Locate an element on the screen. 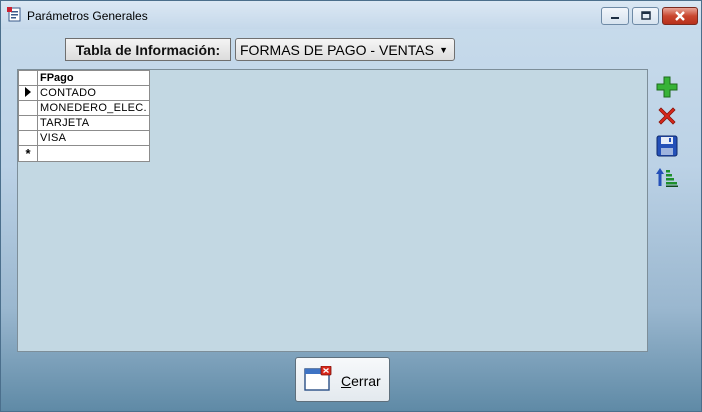  title-bar: Parámetros Generales is located at coordinates (351, 15).